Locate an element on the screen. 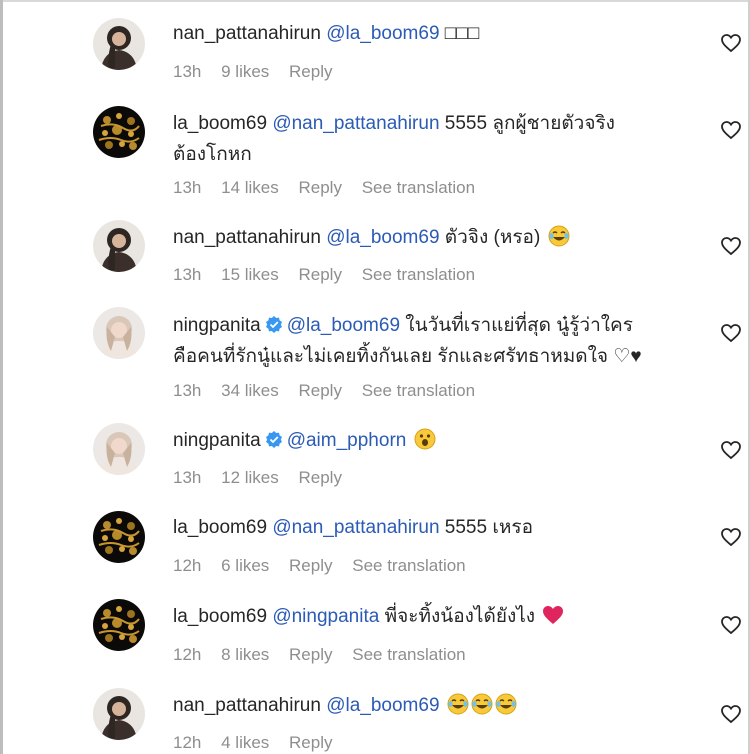 The height and width of the screenshot is (754, 750). comment-likes: 15 likes is located at coordinates (250, 274).